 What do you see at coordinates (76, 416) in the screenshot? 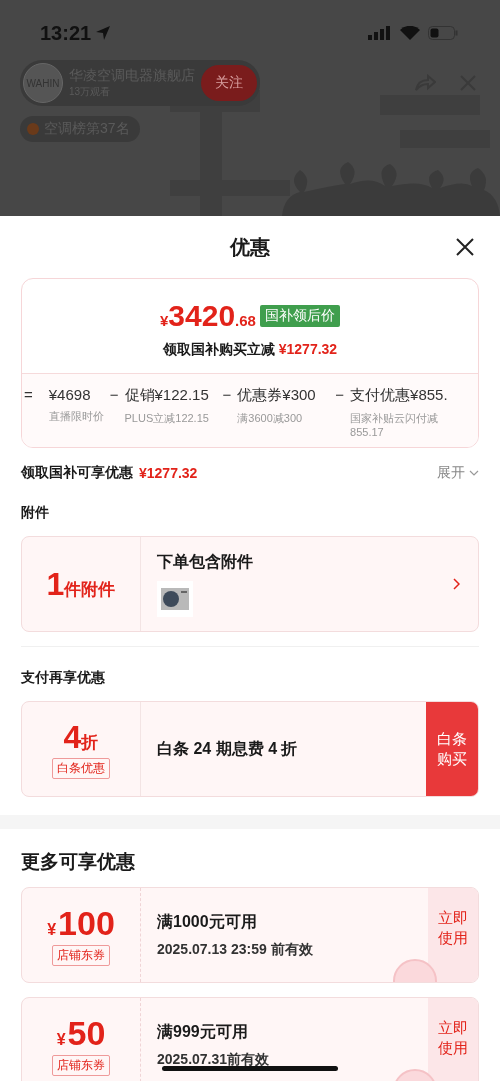
I see `breakdown-note: 直播限时价` at bounding box center [76, 416].